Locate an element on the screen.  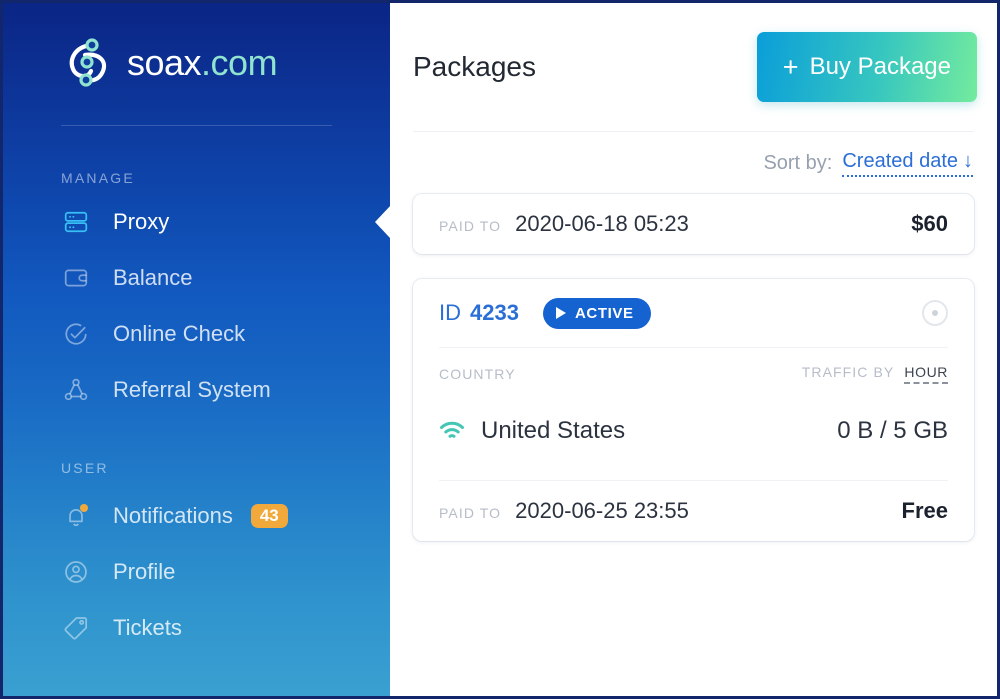
sidebar-item-label: Proxy is located at coordinates (141, 221).